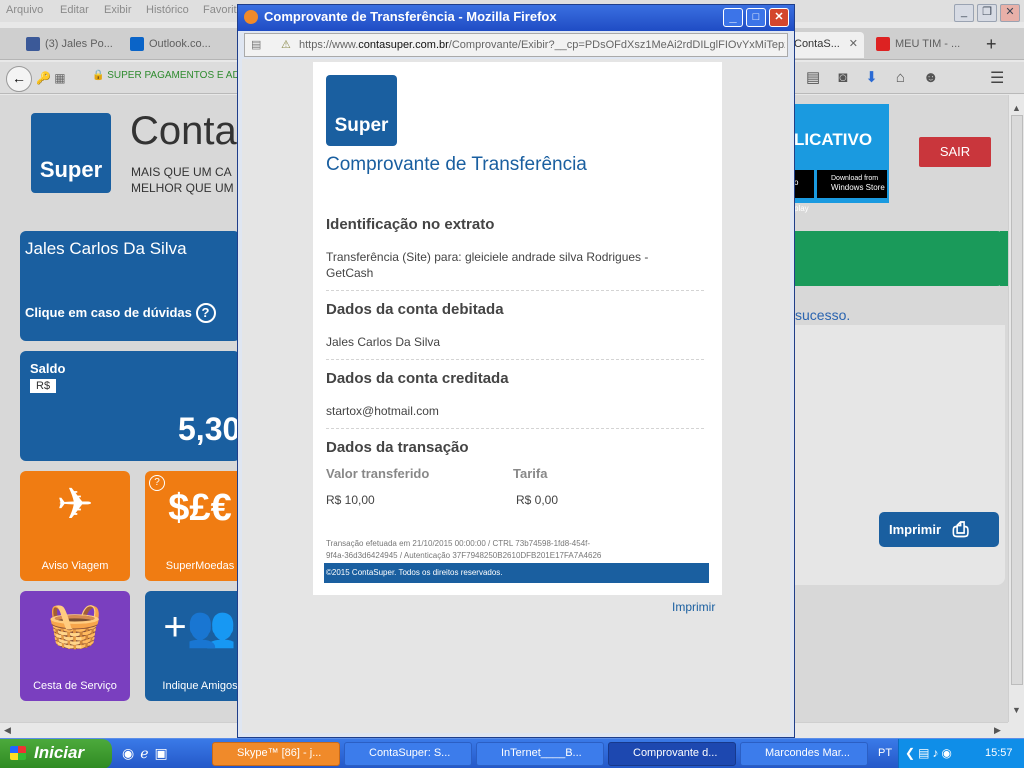 This screenshot has height=768, width=1024. I want to click on vertical-scrollbar: ▲ ▼, so click(1016, 408).